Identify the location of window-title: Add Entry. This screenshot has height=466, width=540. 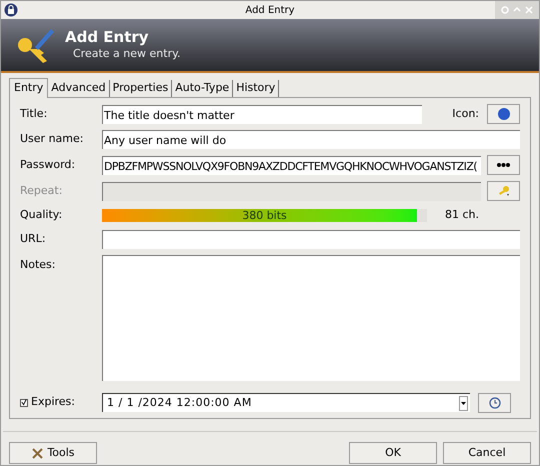
(270, 11).